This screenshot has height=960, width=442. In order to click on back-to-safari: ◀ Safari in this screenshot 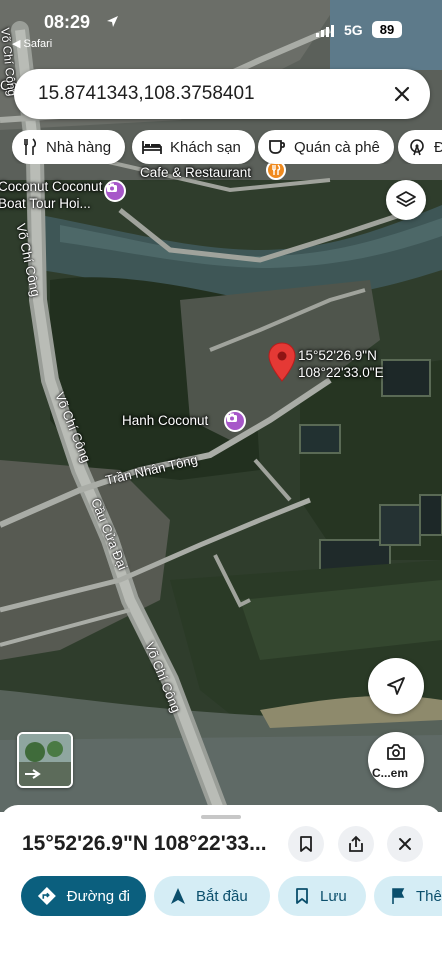, I will do `click(32, 43)`.